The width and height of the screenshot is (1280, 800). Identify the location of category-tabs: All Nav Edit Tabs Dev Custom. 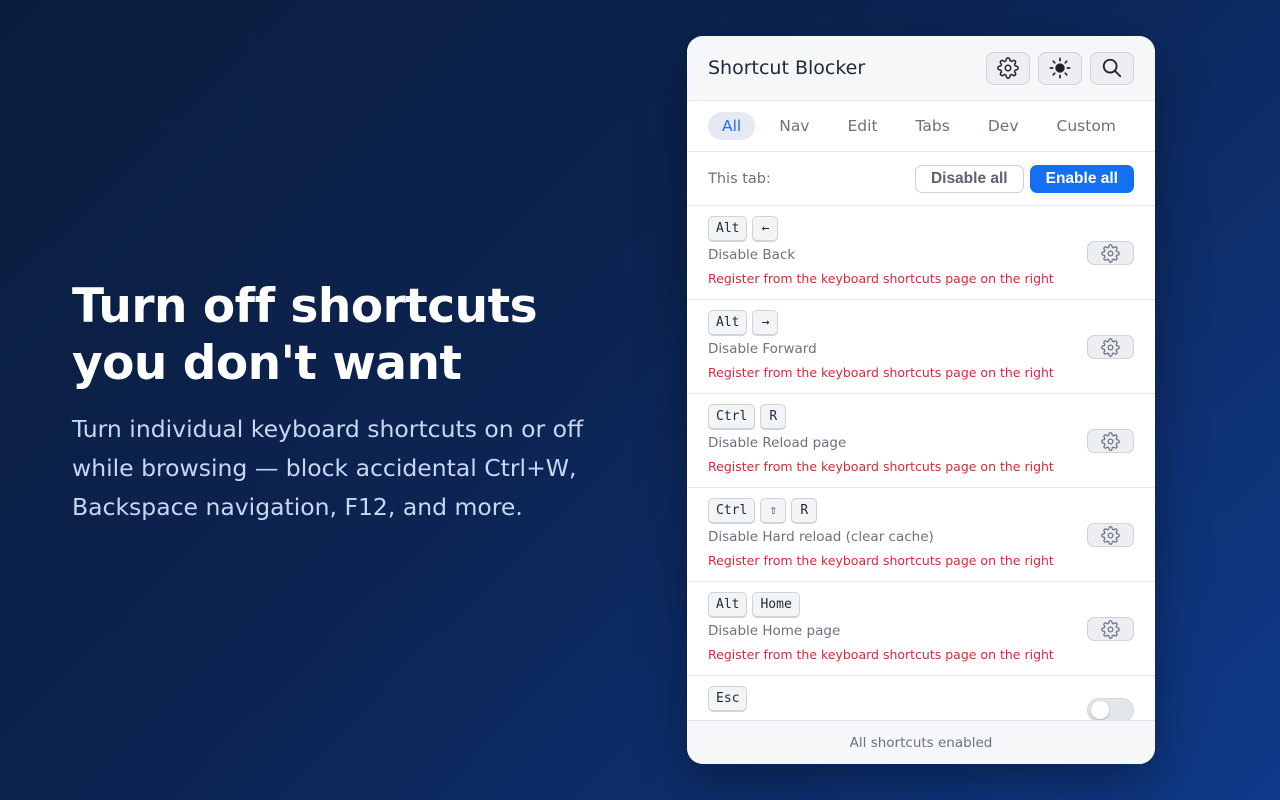
(921, 126).